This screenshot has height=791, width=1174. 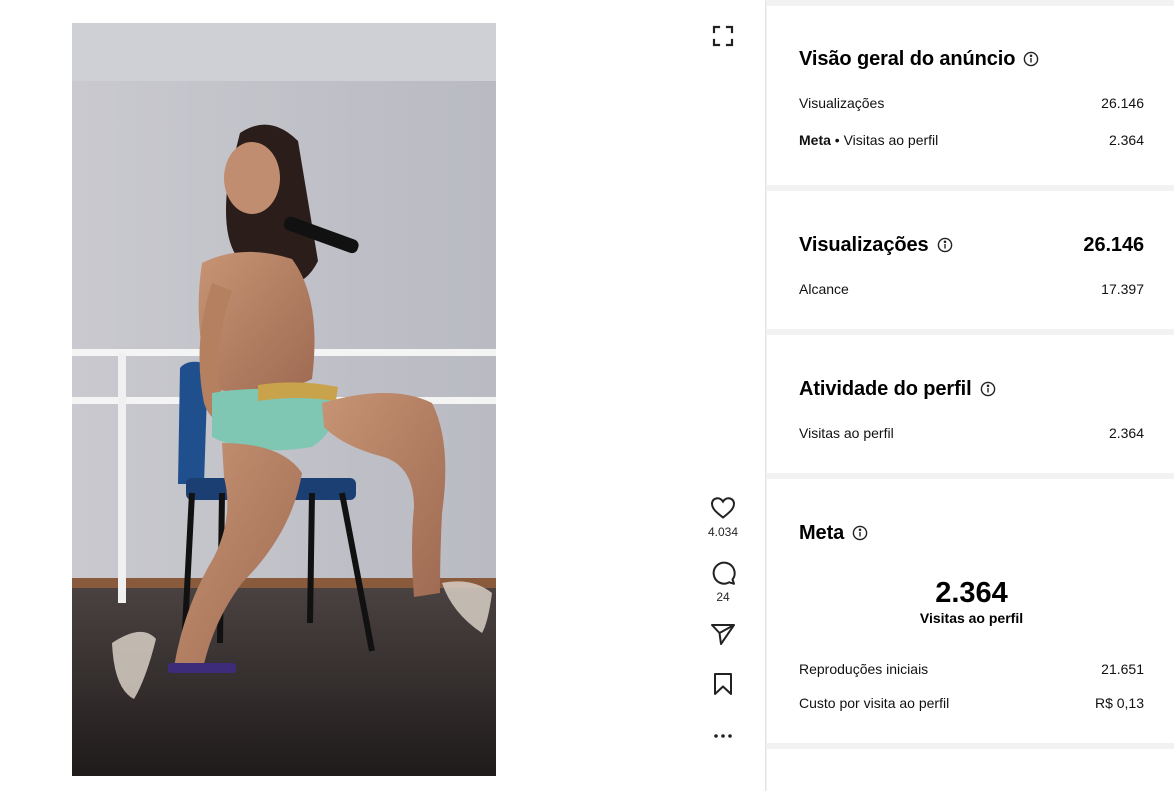 I want to click on save-button, so click(x=723, y=684).